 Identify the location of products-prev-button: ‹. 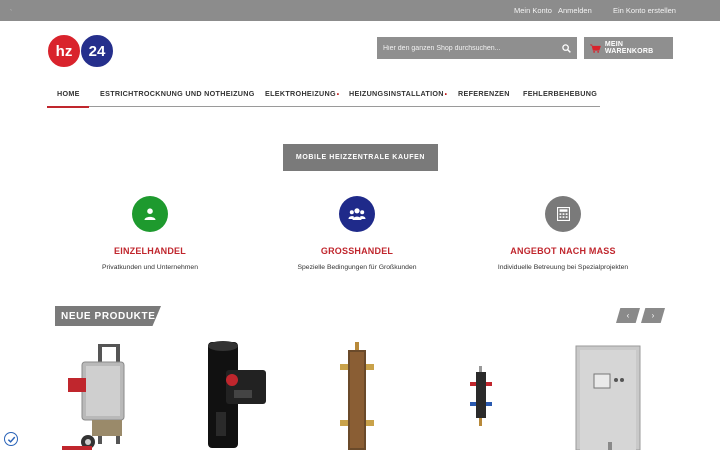
(628, 315).